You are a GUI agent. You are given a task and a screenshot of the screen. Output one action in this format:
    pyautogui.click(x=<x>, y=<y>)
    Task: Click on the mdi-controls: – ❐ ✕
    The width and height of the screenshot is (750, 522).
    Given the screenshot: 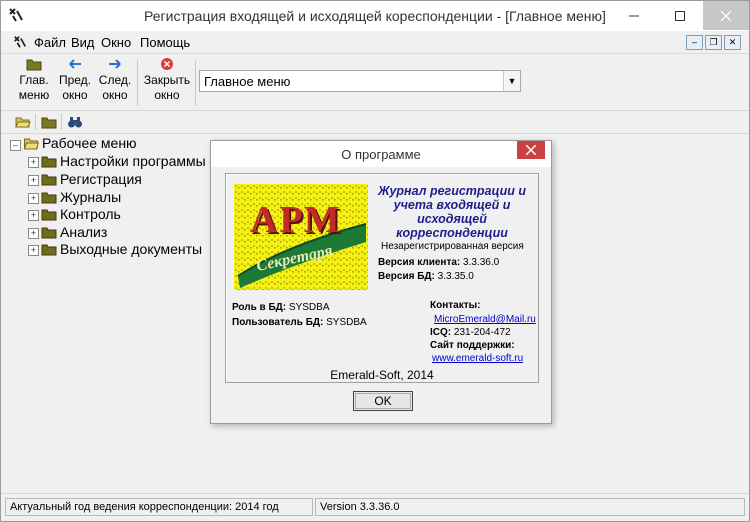 What is the action you would take?
    pyautogui.click(x=713, y=42)
    